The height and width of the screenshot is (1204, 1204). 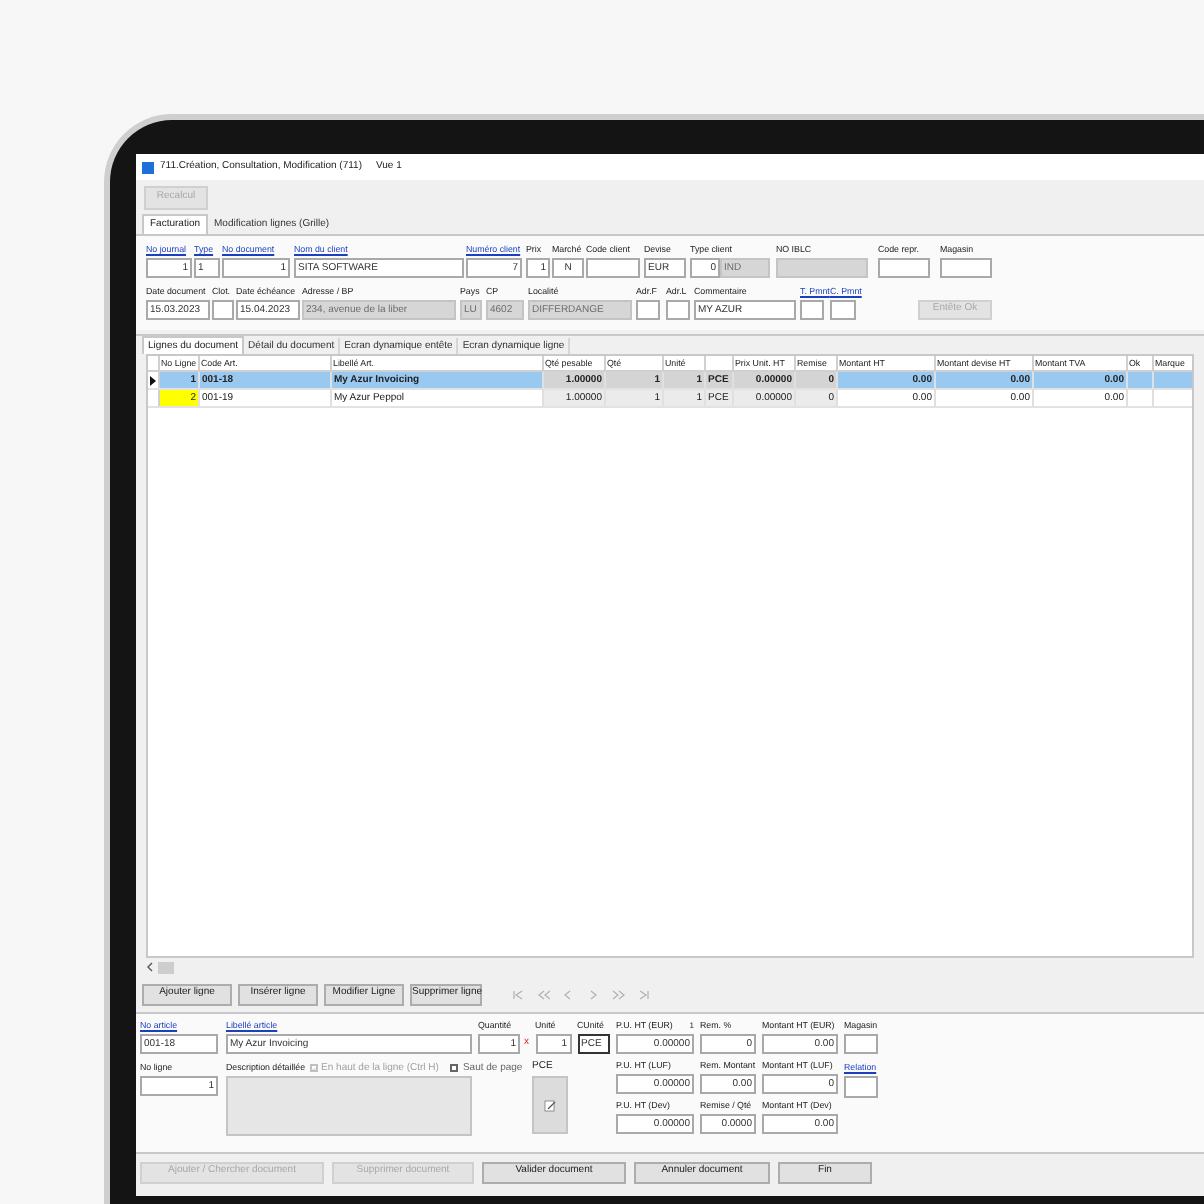 What do you see at coordinates (454, 1068) in the screenshot?
I see `checkbox` at bounding box center [454, 1068].